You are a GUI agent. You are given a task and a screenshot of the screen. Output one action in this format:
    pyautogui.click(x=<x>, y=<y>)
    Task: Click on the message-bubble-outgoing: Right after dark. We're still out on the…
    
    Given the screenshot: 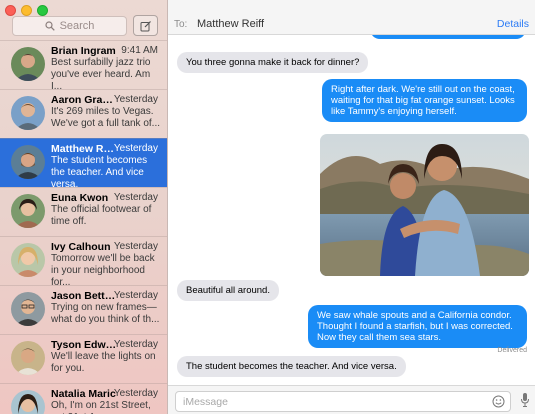 What is the action you would take?
    pyautogui.click(x=424, y=100)
    